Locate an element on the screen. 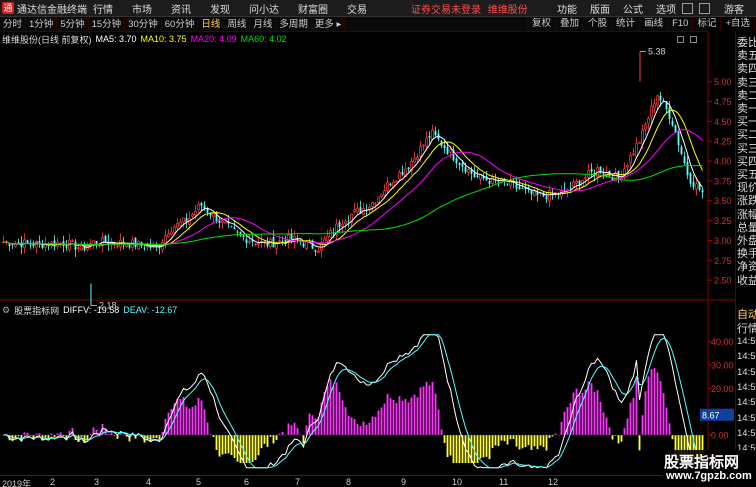  low-price-label: 2.18 is located at coordinates (108, 305).